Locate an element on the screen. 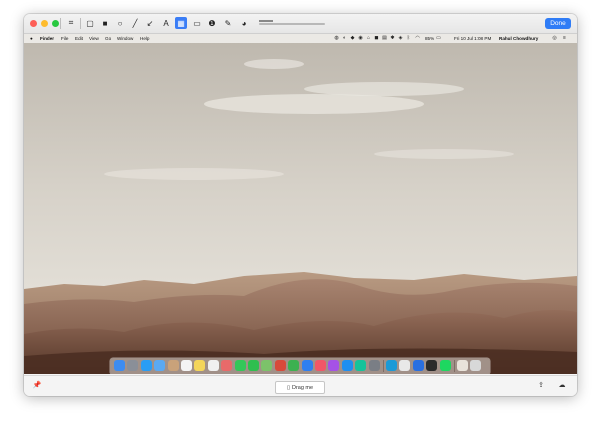 This screenshot has width=600, height=428. menu-help: Help is located at coordinates (144, 38).